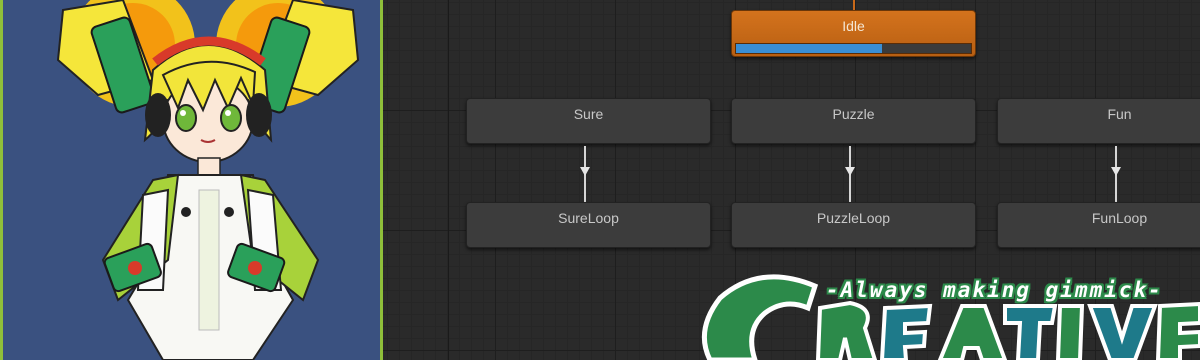  I want to click on state-node-funloop-label: FunLoop, so click(1119, 218).